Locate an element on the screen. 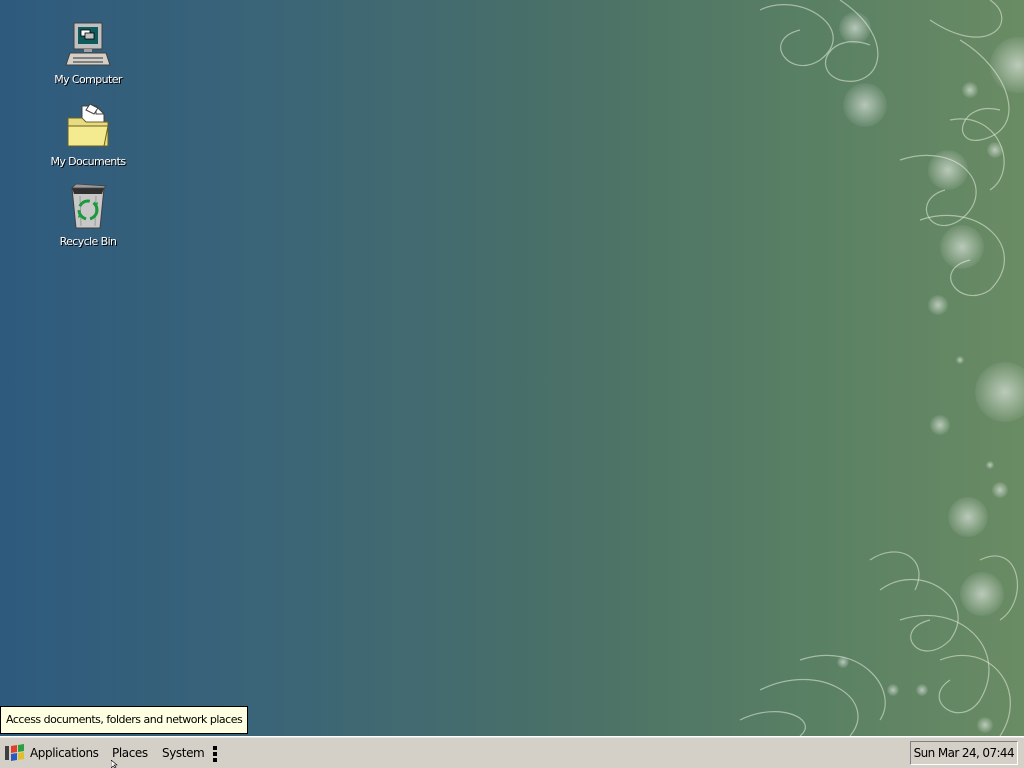  applications-menu: Applications is located at coordinates (51, 753).